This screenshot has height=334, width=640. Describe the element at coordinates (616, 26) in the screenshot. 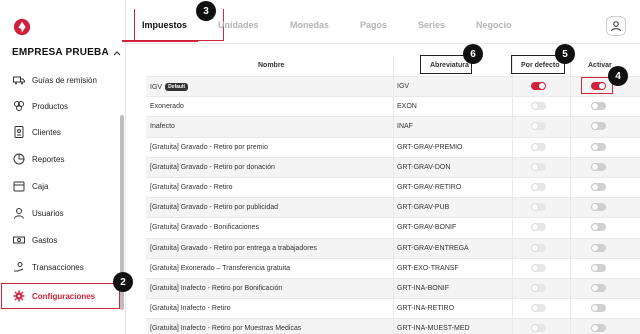

I see `user-menu-button` at that location.